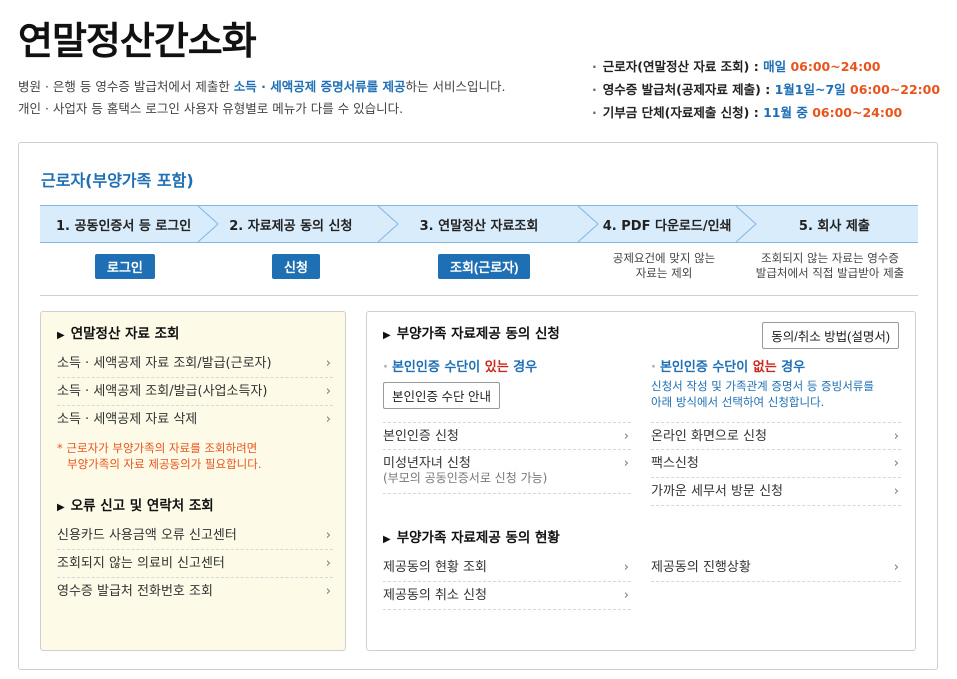 The image size is (957, 679). What do you see at coordinates (117, 180) in the screenshot?
I see `section-title: 근로자(부양가족 포함)` at bounding box center [117, 180].